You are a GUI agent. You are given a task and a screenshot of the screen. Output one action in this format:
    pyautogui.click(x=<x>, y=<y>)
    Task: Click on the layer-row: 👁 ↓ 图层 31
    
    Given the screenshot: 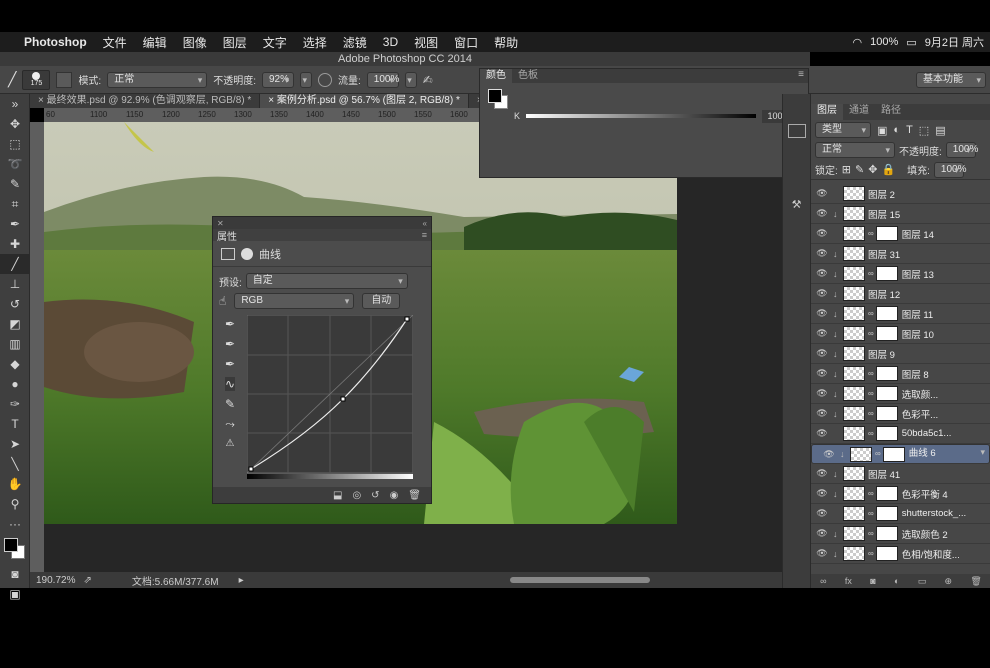 What is the action you would take?
    pyautogui.click(x=900, y=254)
    